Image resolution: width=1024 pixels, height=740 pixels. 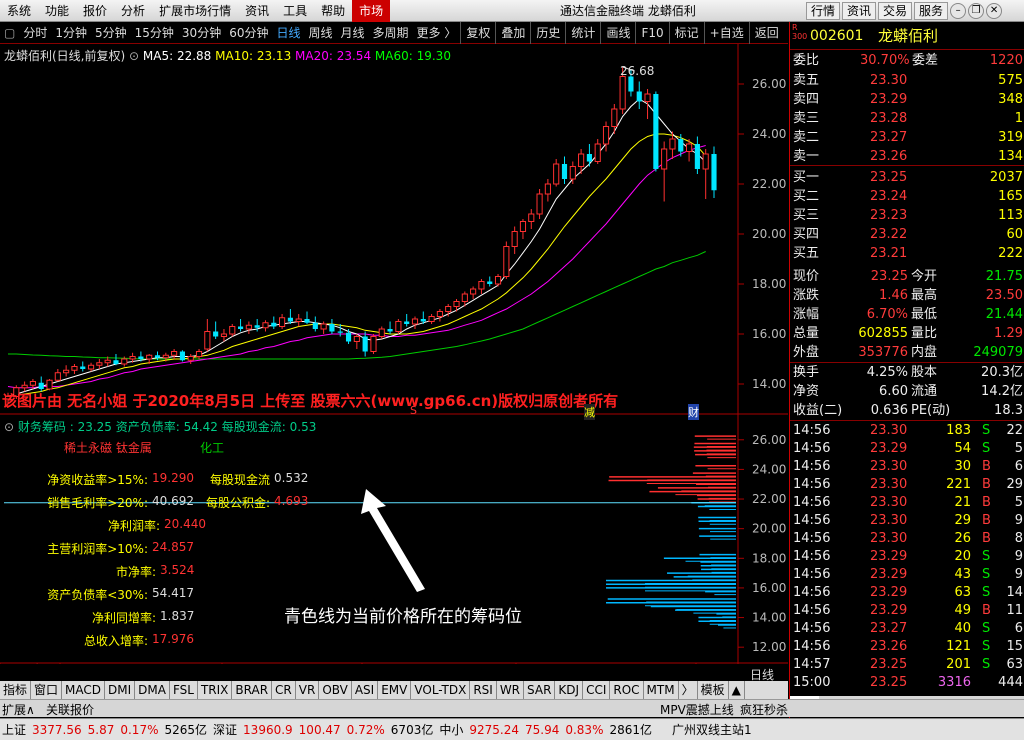 I want to click on menu-quote: 报价, so click(x=95, y=11).